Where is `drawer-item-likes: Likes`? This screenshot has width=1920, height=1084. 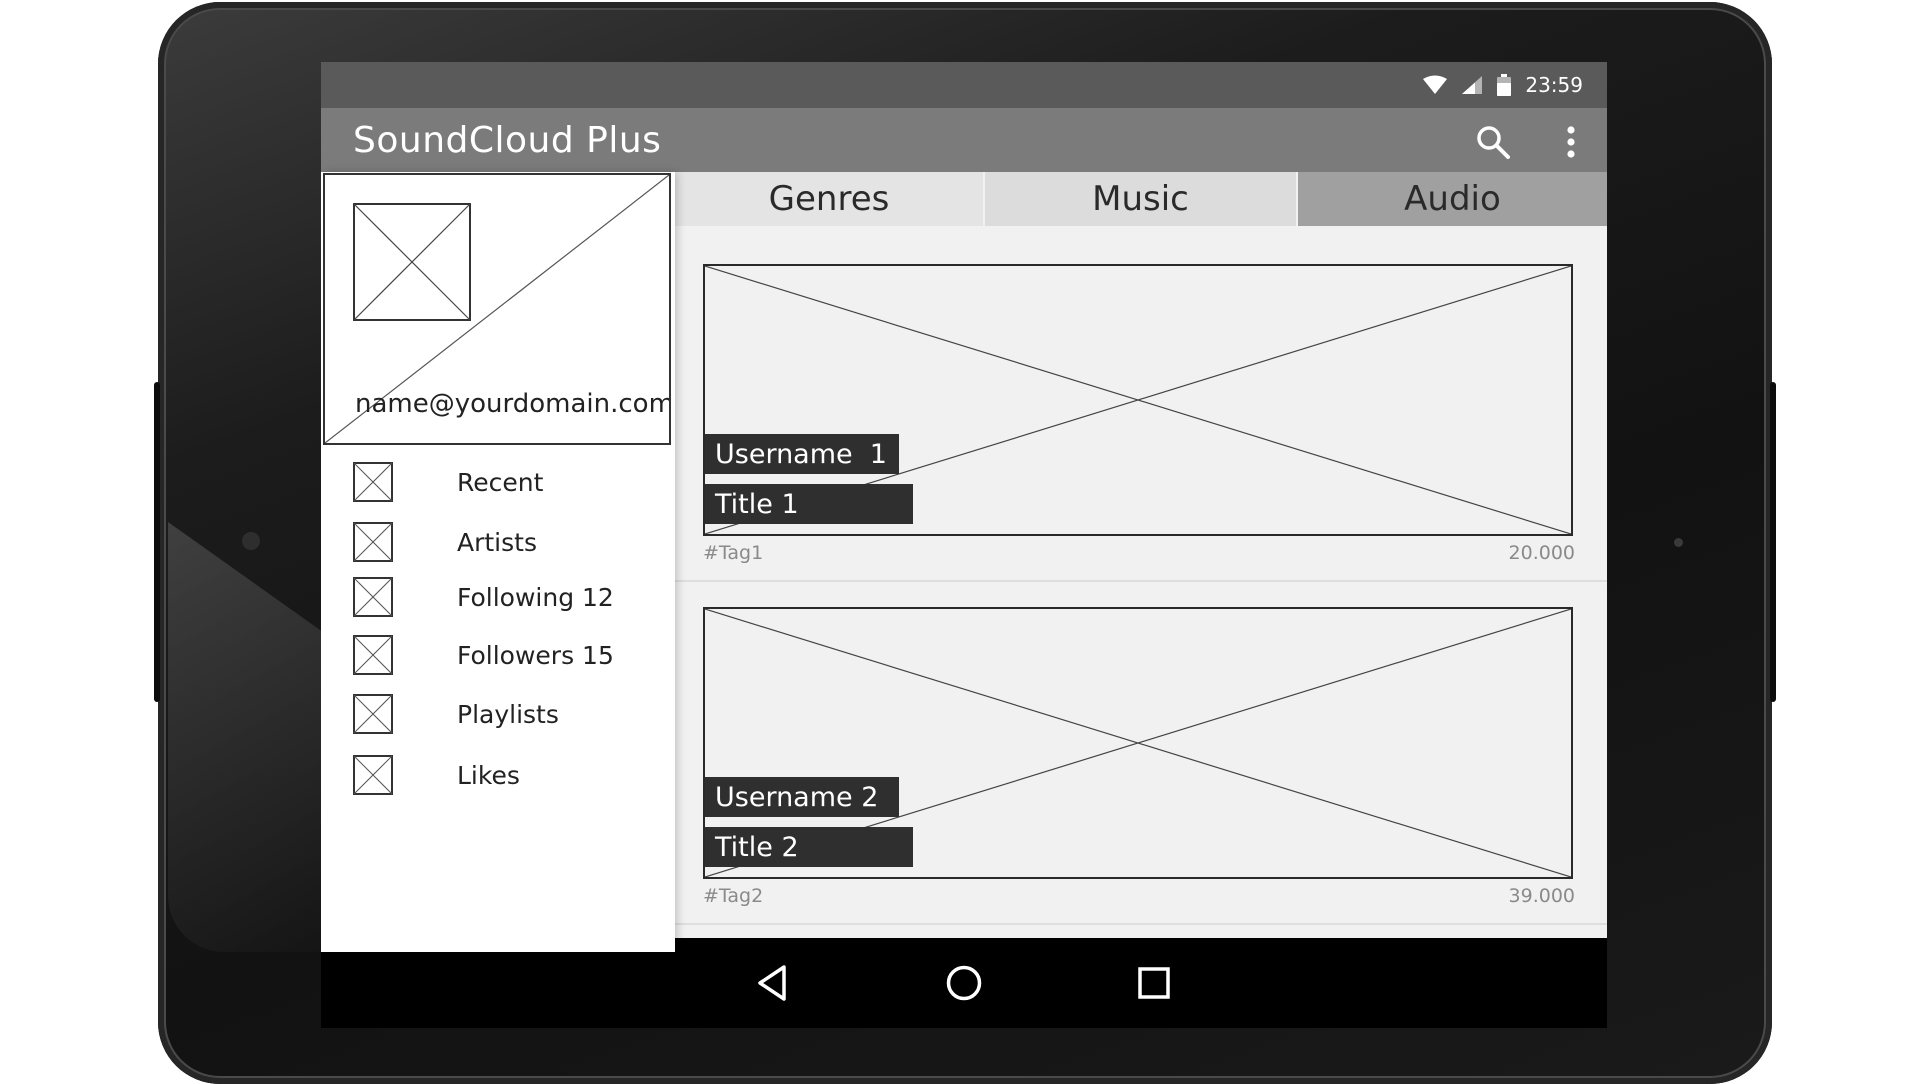
drawer-item-likes: Likes is located at coordinates (503, 775).